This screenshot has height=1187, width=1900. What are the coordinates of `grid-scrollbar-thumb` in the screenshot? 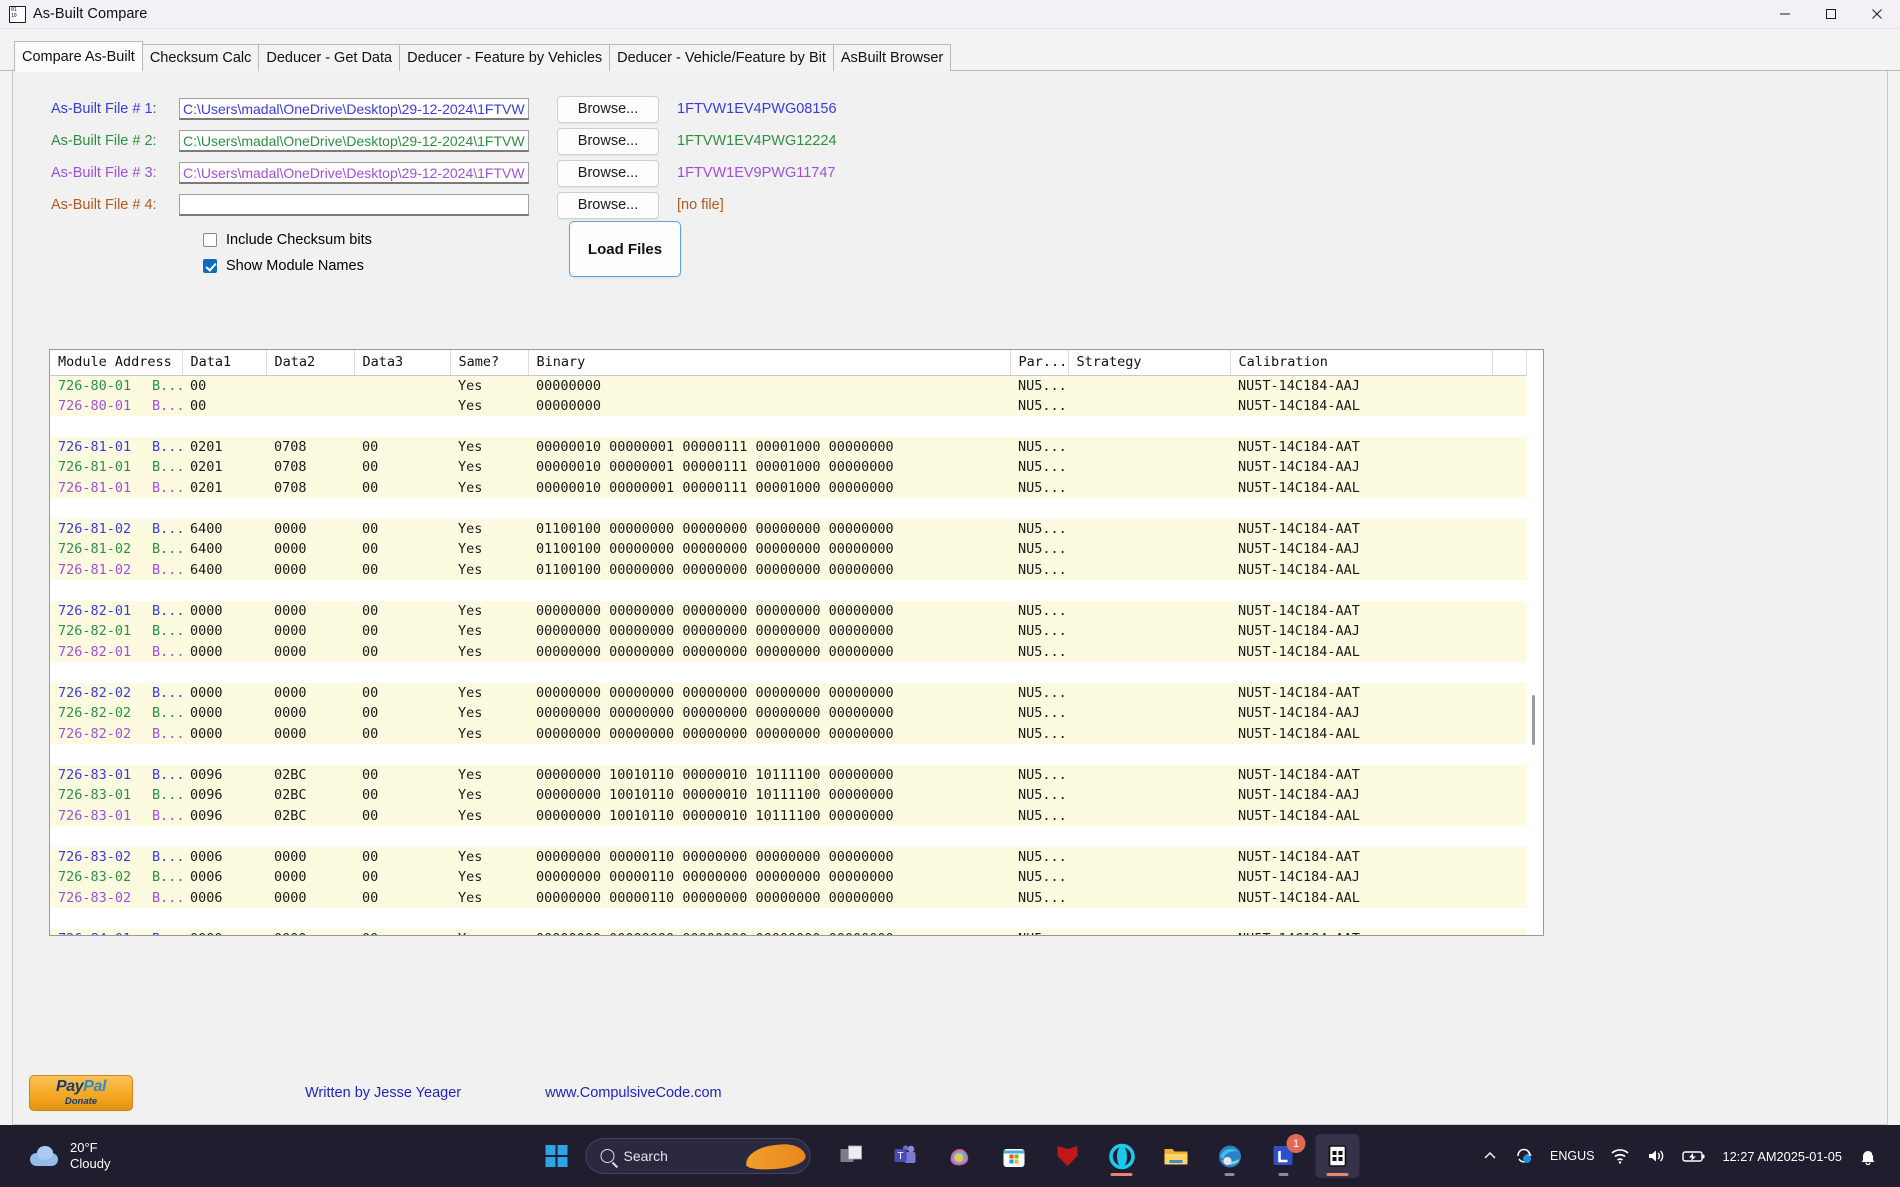 It's located at (1533, 720).